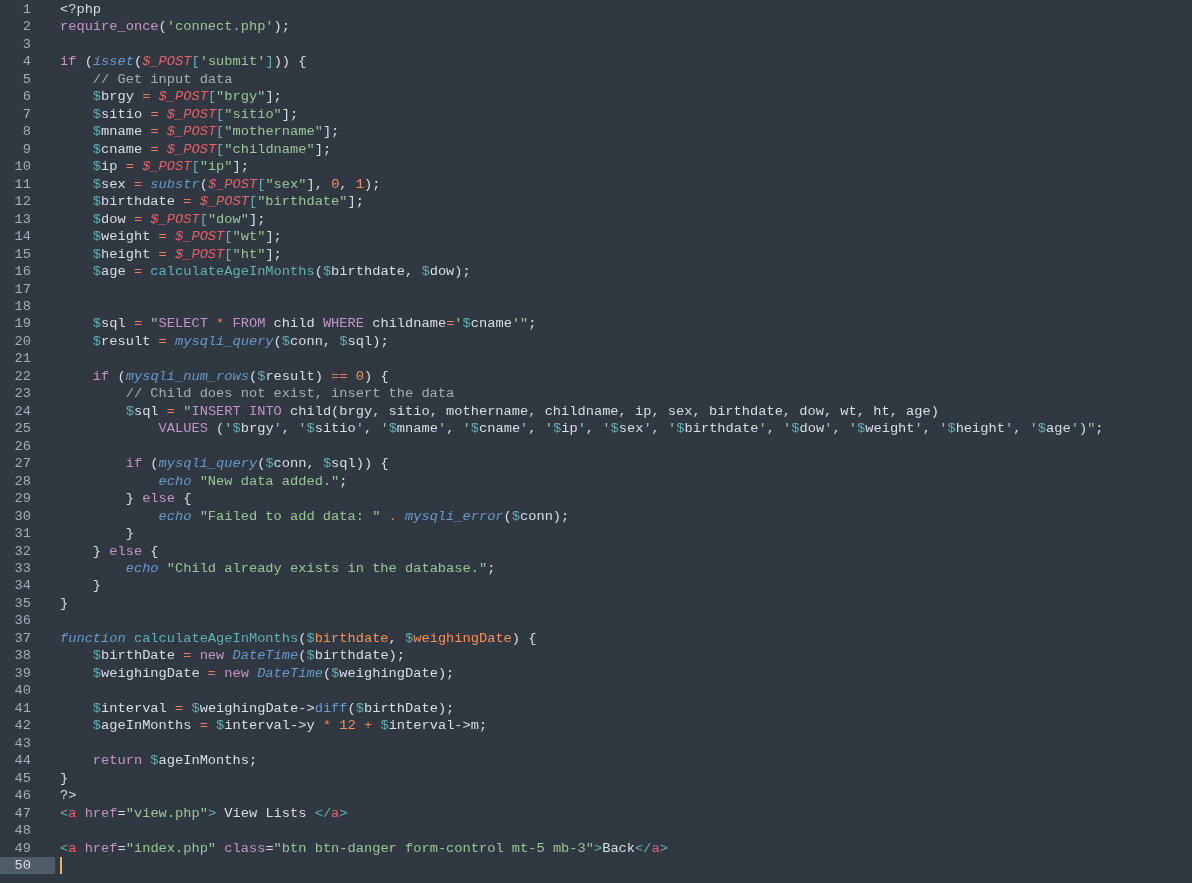 The width and height of the screenshot is (1192, 883). Describe the element at coordinates (22, 708) in the screenshot. I see `line-number: 41` at that location.